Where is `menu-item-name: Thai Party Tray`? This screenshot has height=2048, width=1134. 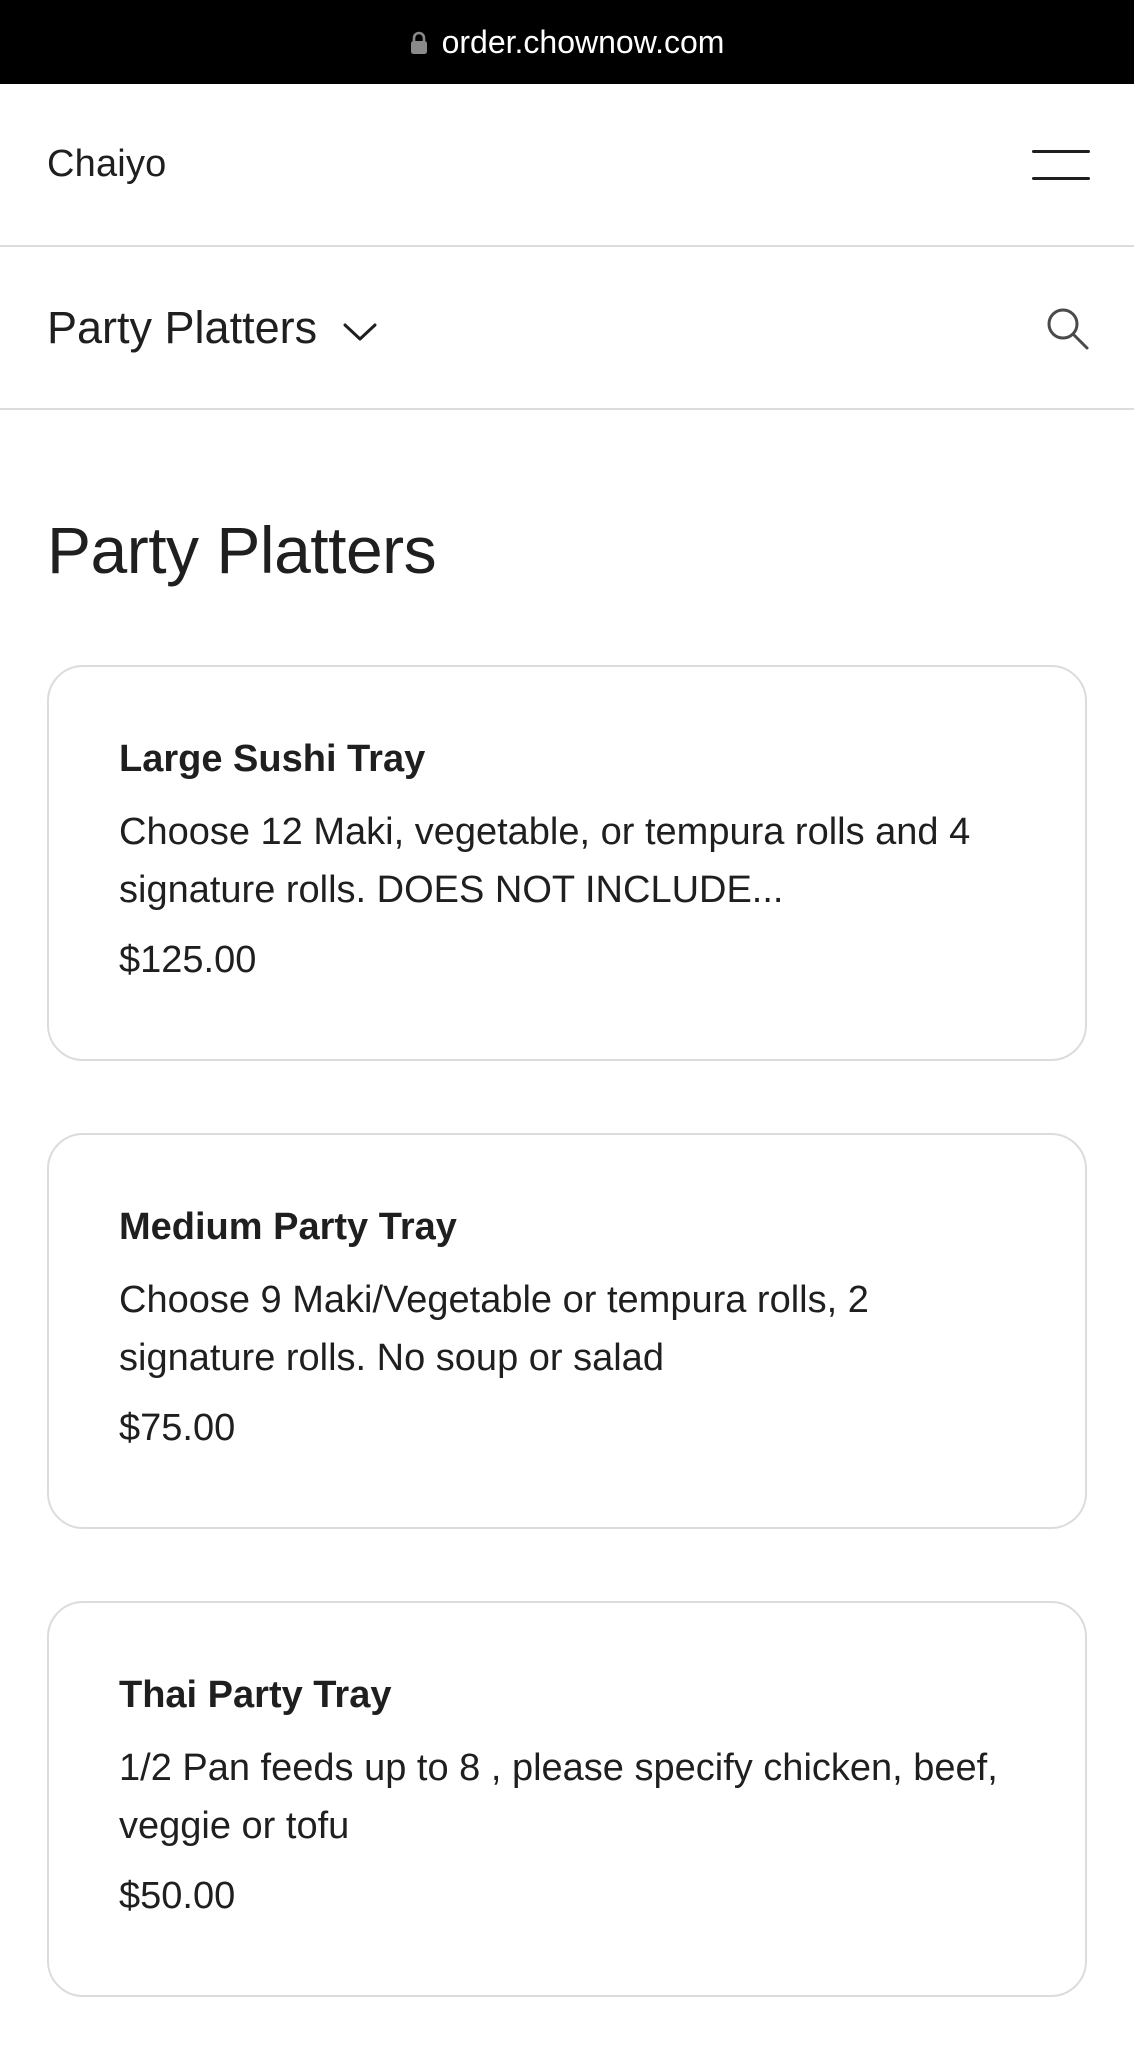 menu-item-name: Thai Party Tray is located at coordinates (255, 1695).